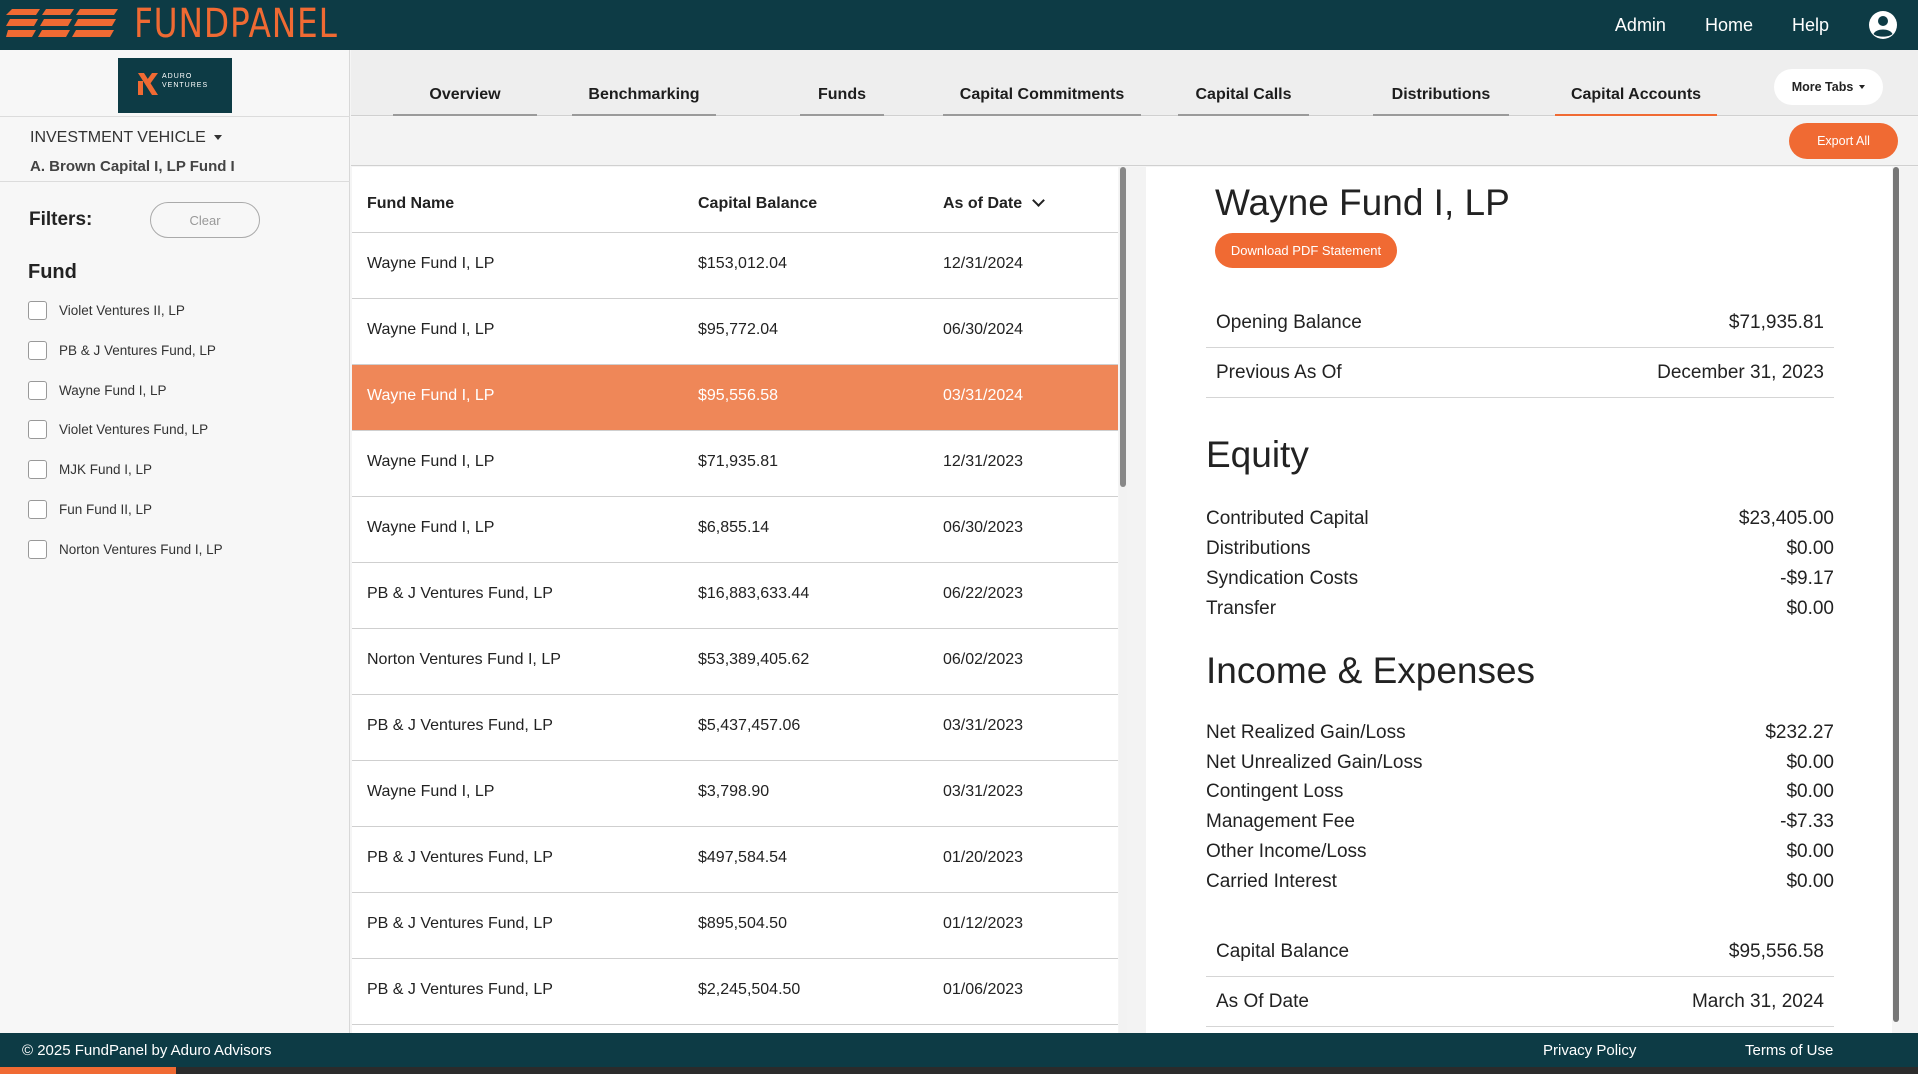  I want to click on tab-funds: Funds, so click(842, 83).